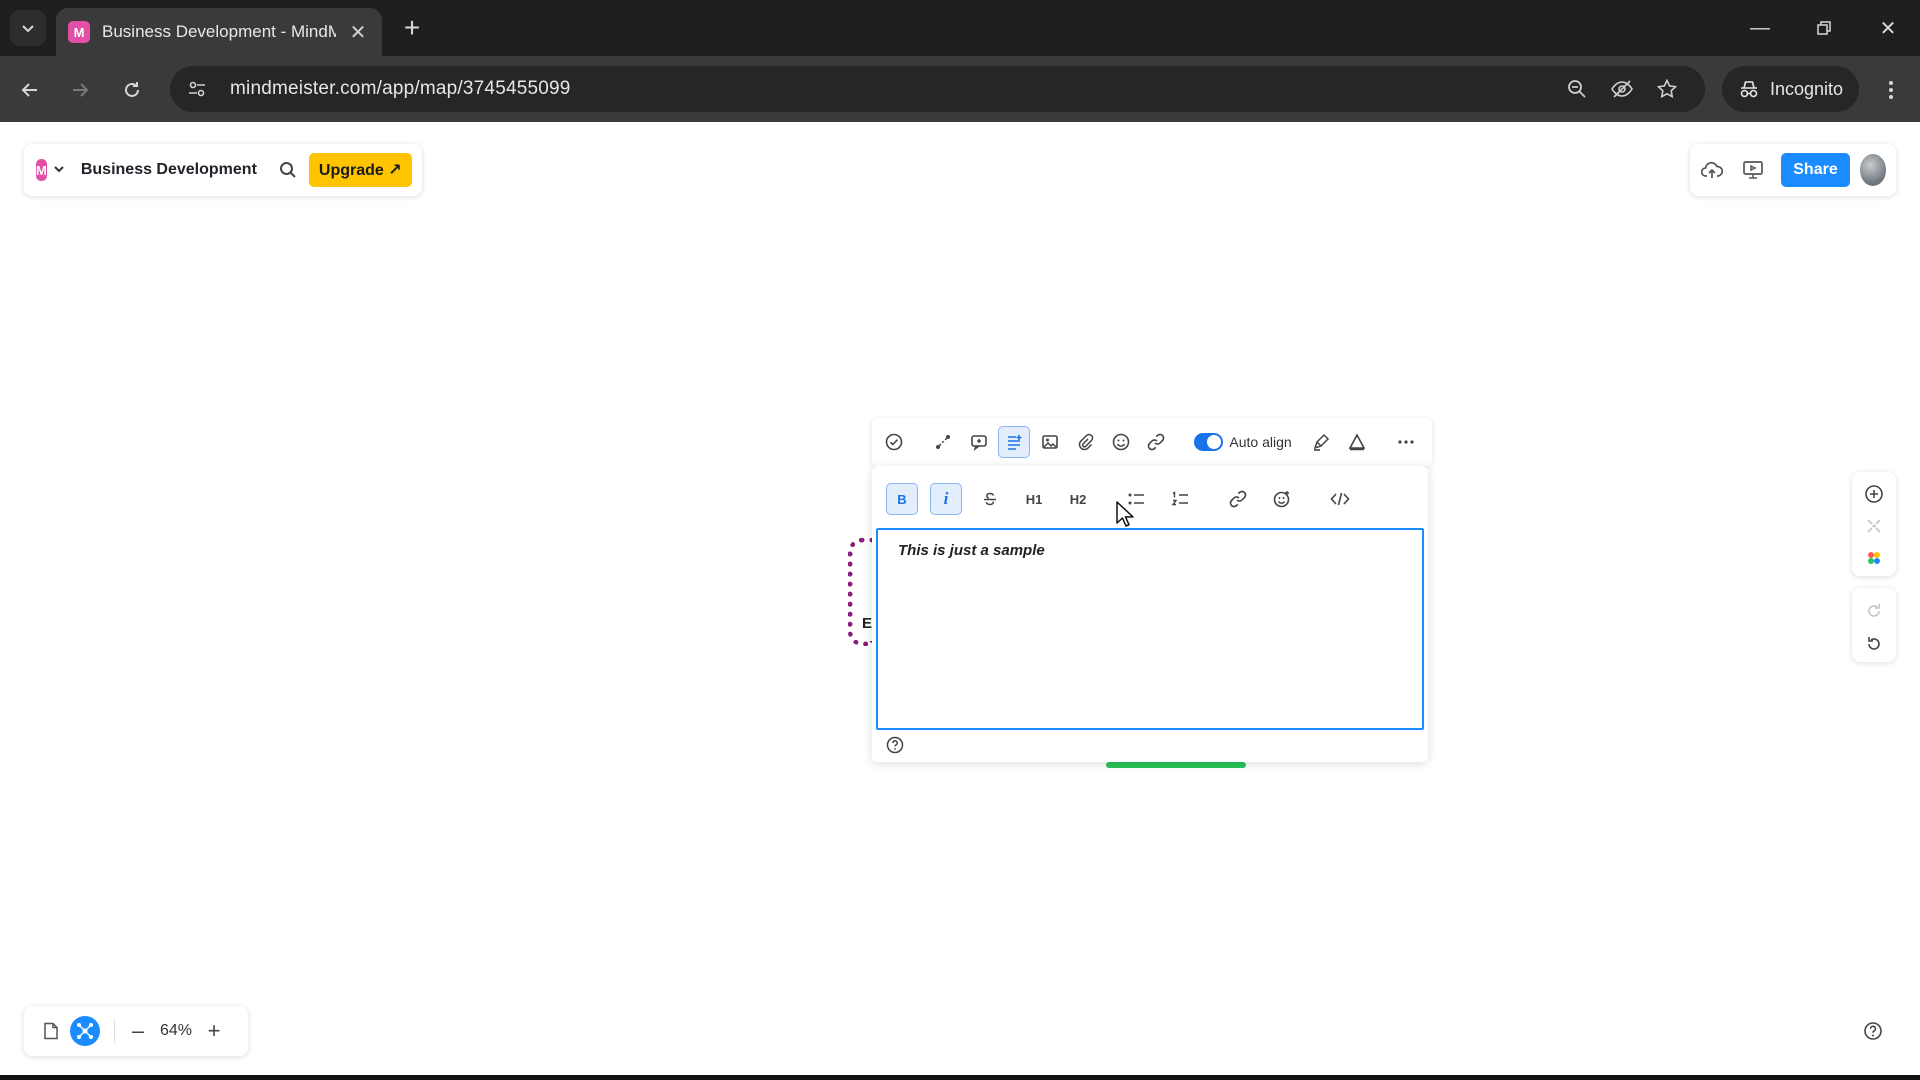 The image size is (1920, 1080). I want to click on strikethrough-button, so click(990, 499).